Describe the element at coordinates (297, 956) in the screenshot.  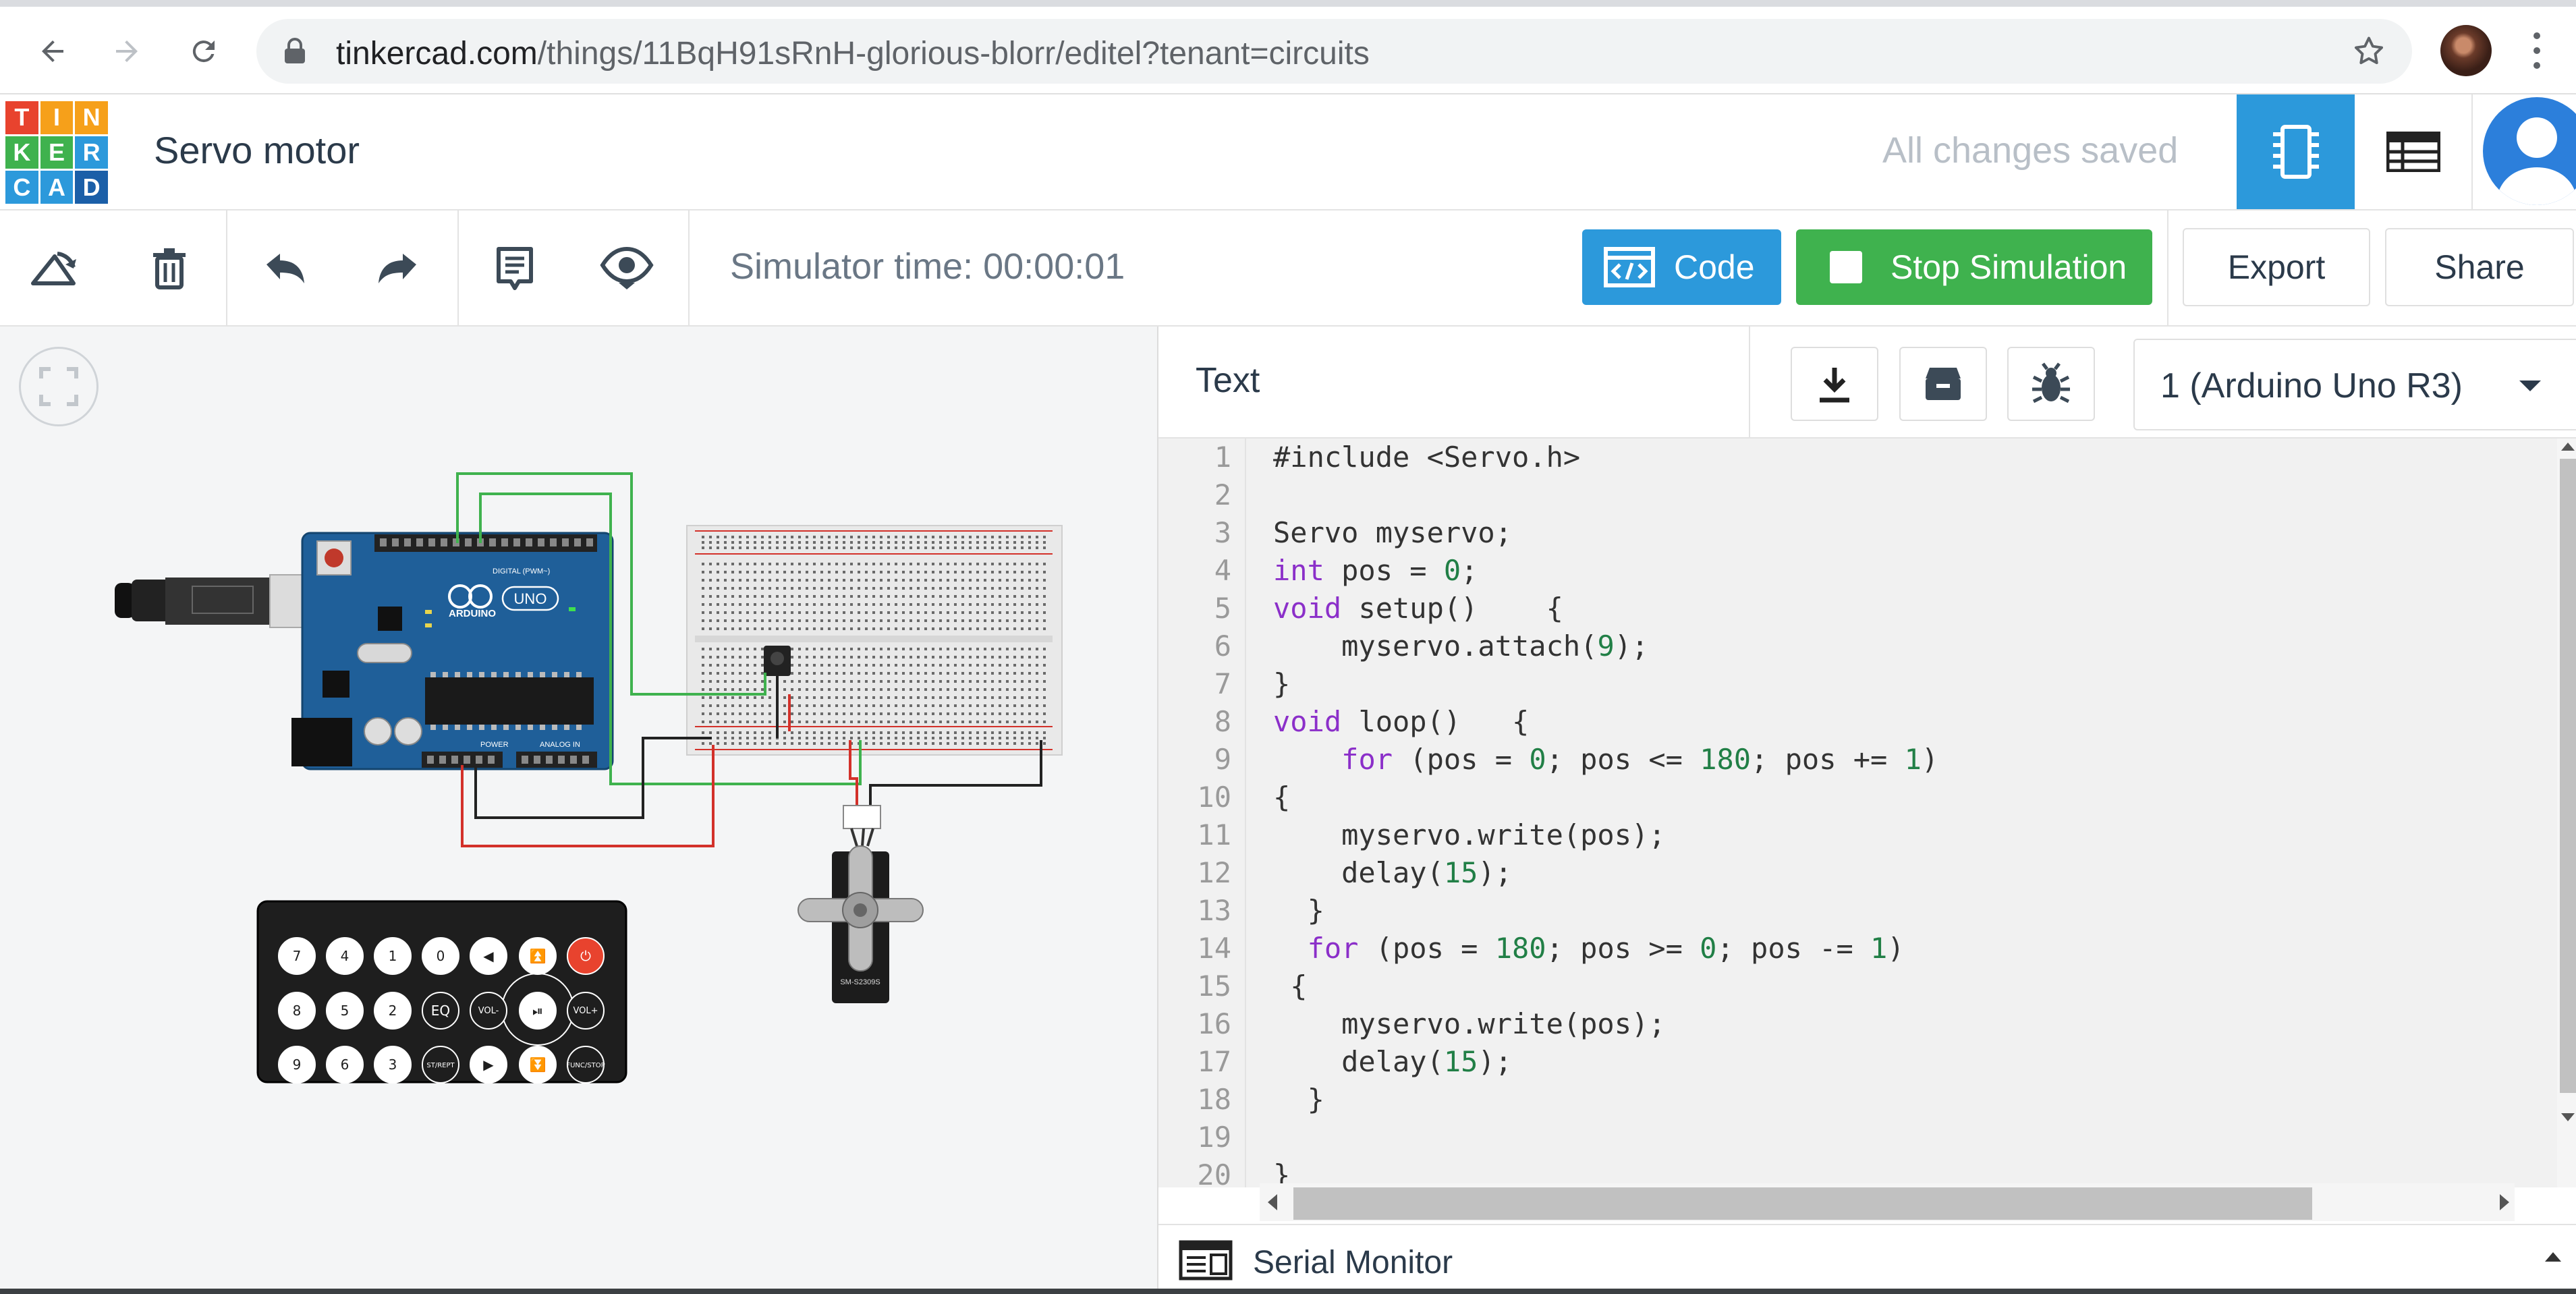
I see `remote-button: 7` at that location.